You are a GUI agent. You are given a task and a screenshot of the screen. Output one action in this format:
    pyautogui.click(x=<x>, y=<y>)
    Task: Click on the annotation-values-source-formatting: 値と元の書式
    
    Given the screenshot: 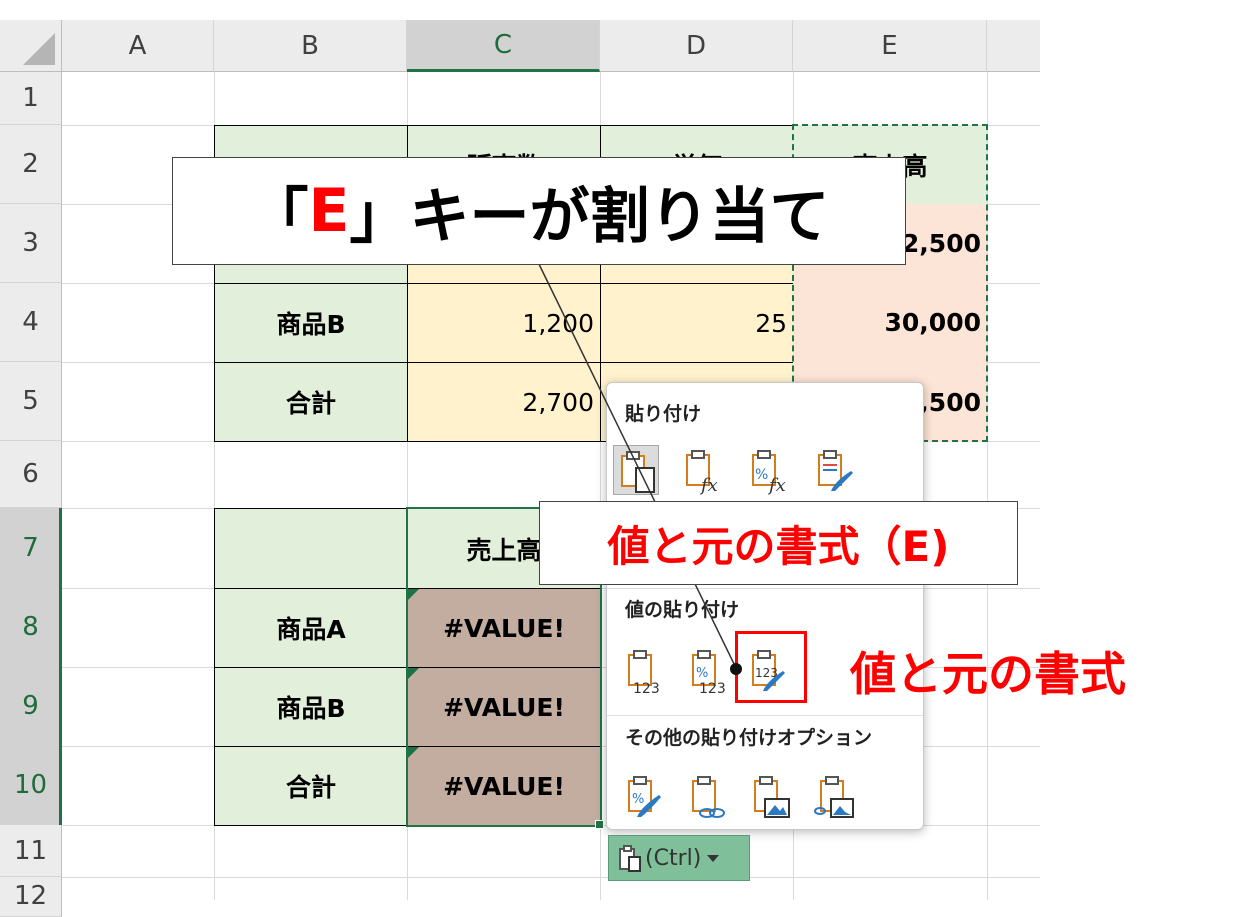 What is the action you would take?
    pyautogui.click(x=988, y=674)
    